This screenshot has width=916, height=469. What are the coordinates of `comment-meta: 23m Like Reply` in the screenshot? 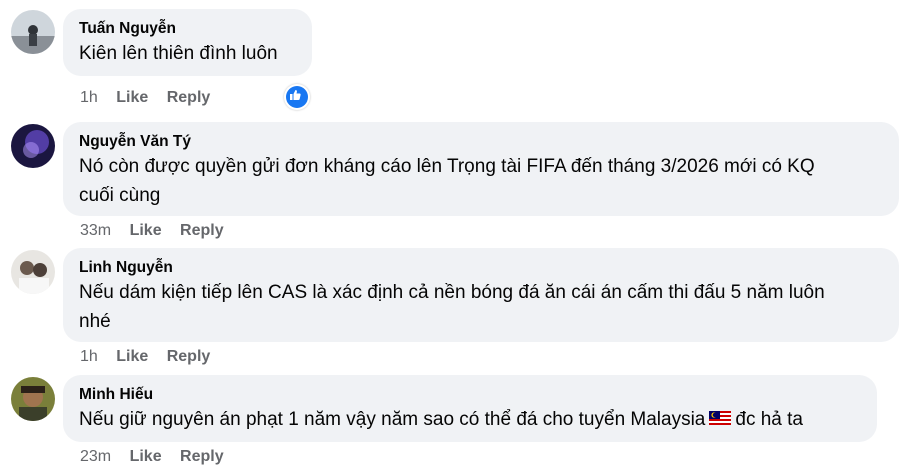 It's located at (159, 457).